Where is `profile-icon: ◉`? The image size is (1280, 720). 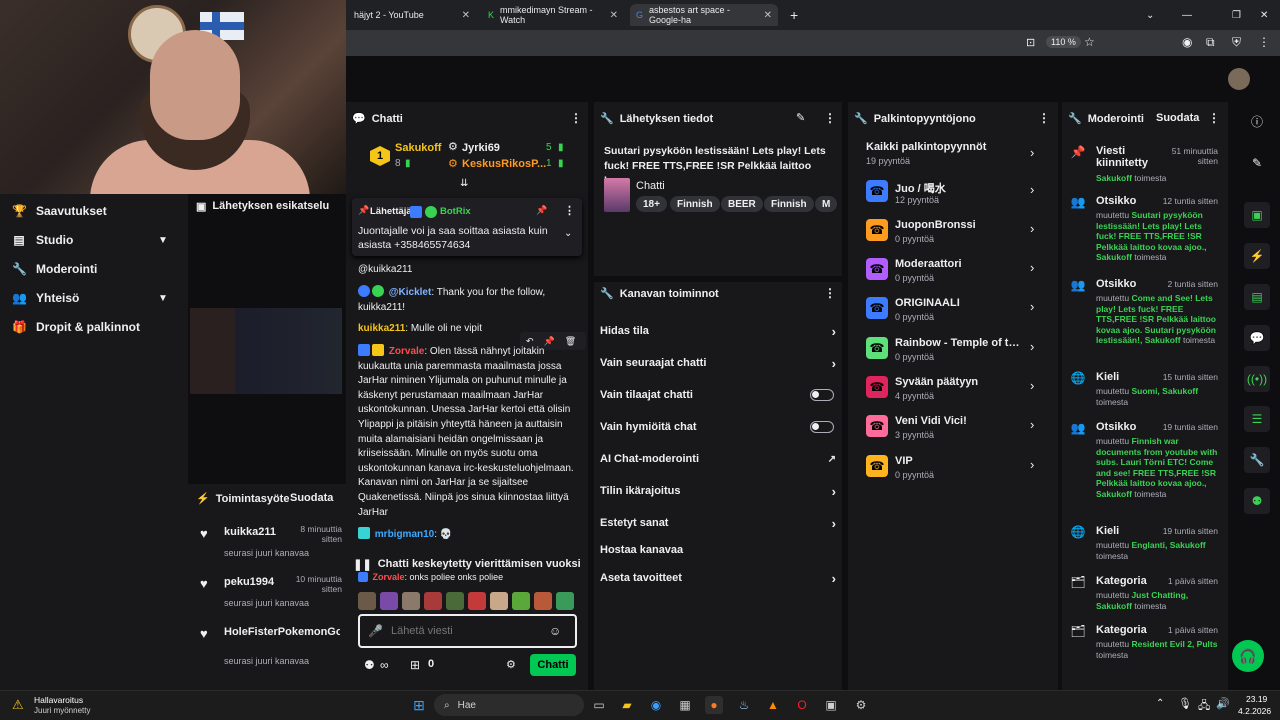 profile-icon: ◉ is located at coordinates (1187, 42).